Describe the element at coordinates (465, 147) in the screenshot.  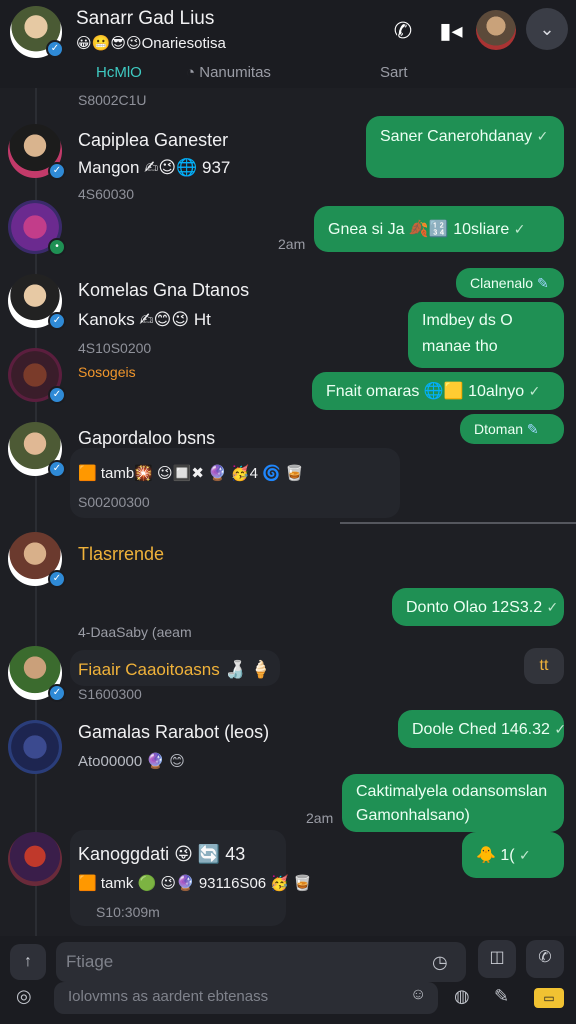
I see `sent-bubble: Saner Canerohdanay ✓` at that location.